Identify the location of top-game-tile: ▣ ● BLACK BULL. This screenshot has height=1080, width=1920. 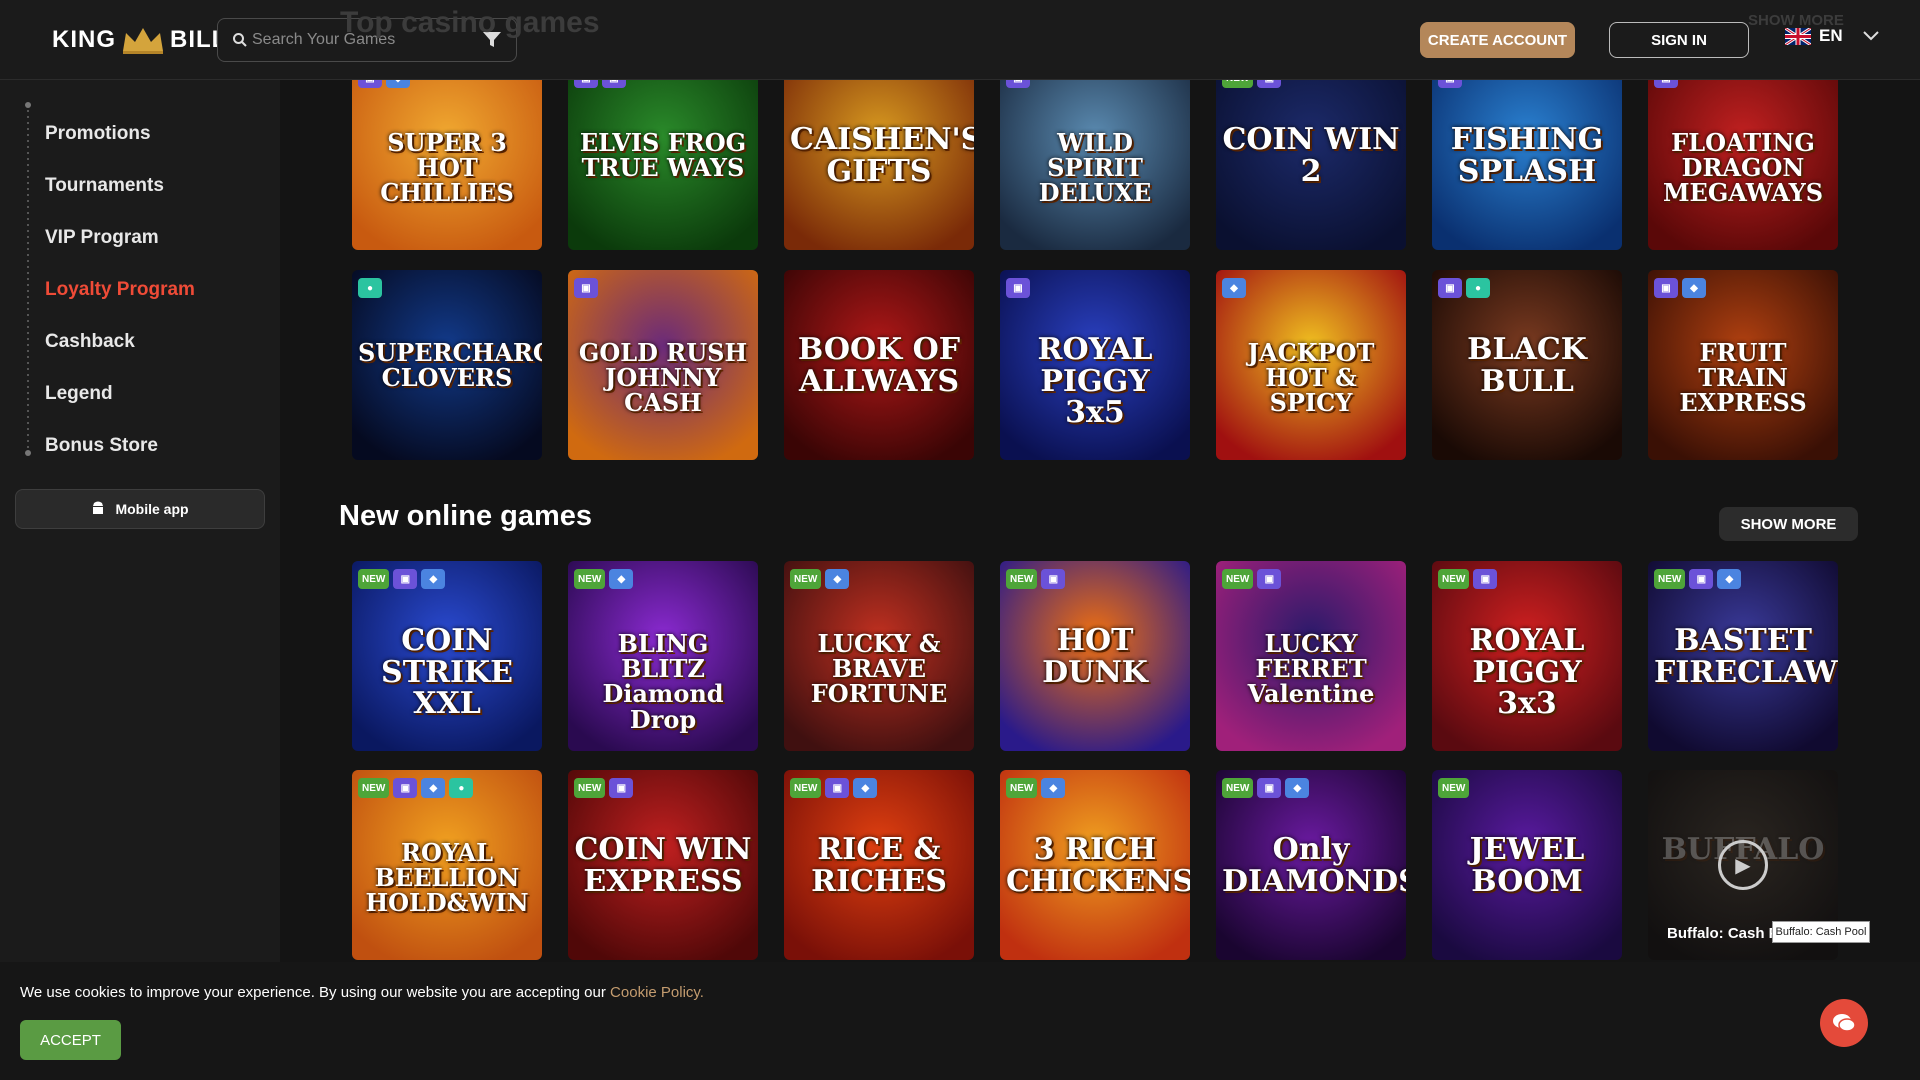
(1527, 365).